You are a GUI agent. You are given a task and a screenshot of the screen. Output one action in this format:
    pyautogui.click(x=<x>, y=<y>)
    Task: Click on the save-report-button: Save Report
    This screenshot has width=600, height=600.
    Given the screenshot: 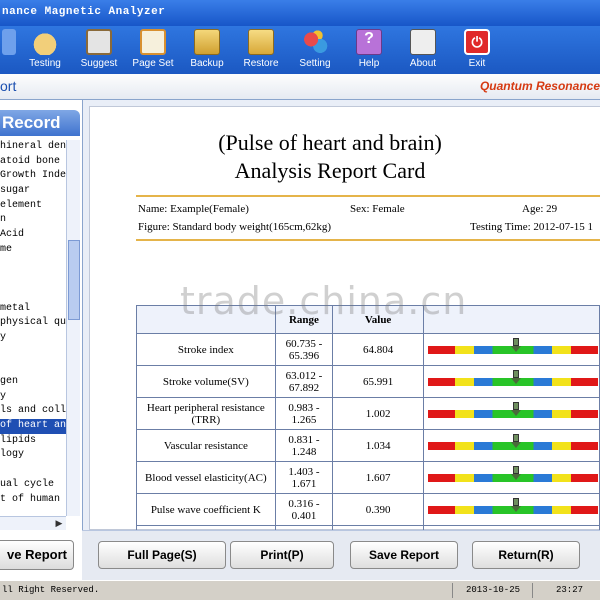 What is the action you would take?
    pyautogui.click(x=404, y=555)
    